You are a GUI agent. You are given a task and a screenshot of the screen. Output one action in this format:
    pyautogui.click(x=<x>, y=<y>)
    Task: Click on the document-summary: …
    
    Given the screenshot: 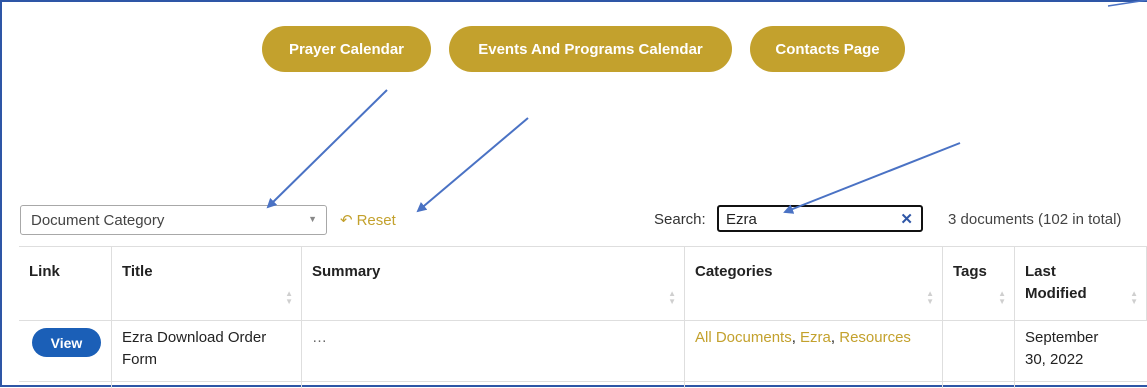 What is the action you would take?
    pyautogui.click(x=319, y=337)
    